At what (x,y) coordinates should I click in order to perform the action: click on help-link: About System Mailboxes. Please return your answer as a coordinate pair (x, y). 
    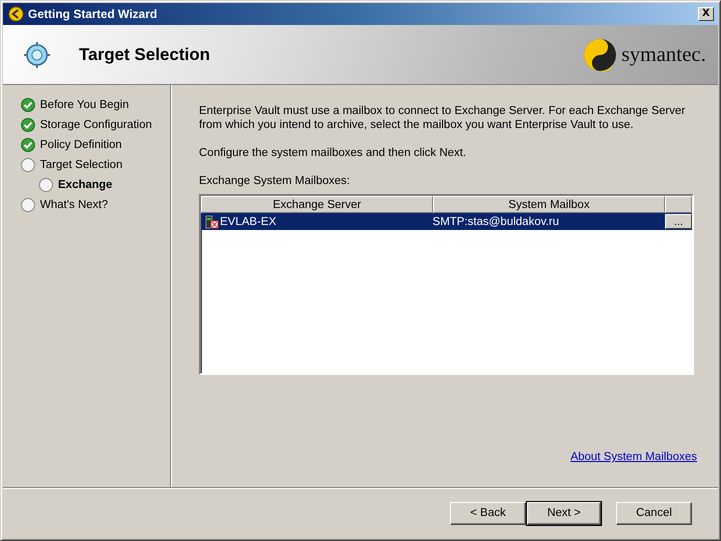
    Looking at the image, I should click on (633, 457).